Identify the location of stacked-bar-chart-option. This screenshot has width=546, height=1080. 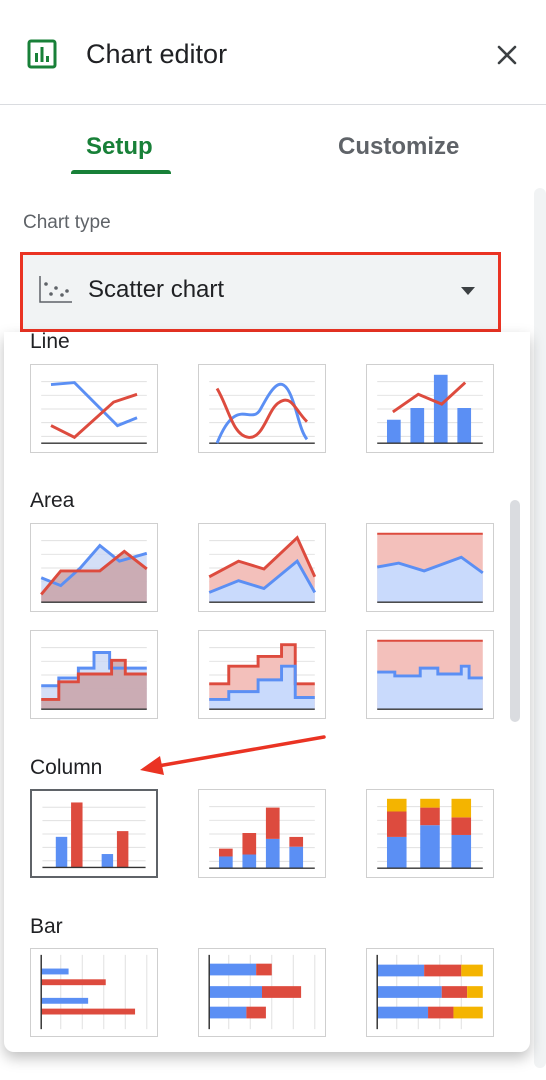
(262, 992).